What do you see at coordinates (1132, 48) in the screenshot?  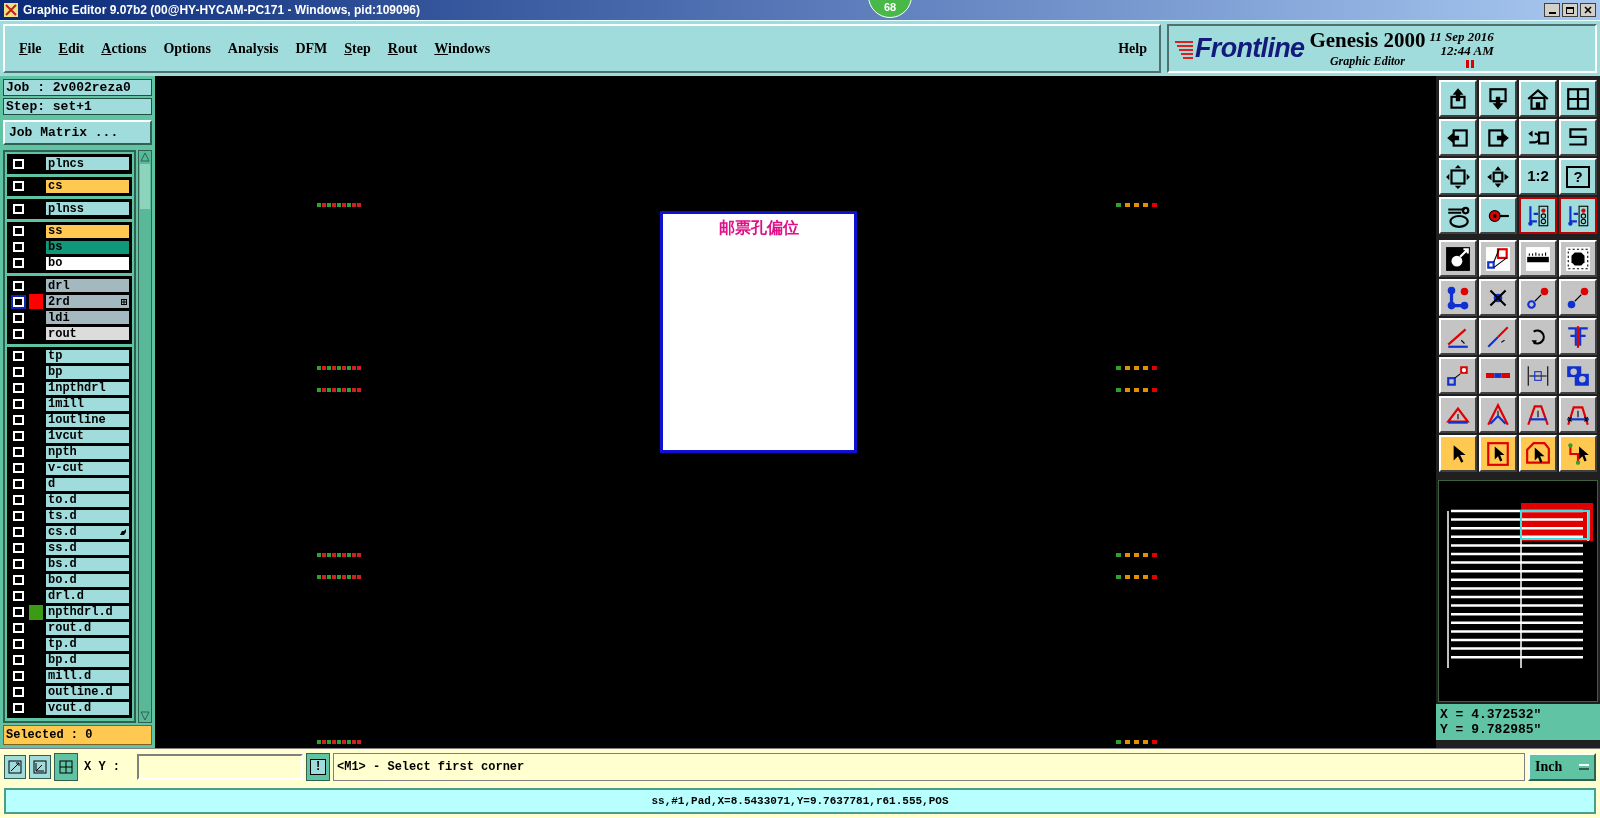 I see `menu-item: Help` at bounding box center [1132, 48].